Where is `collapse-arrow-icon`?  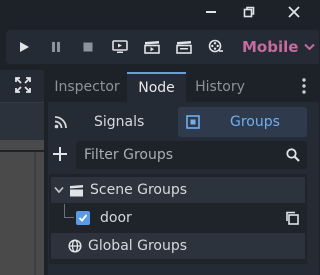 collapse-arrow-icon is located at coordinates (59, 190).